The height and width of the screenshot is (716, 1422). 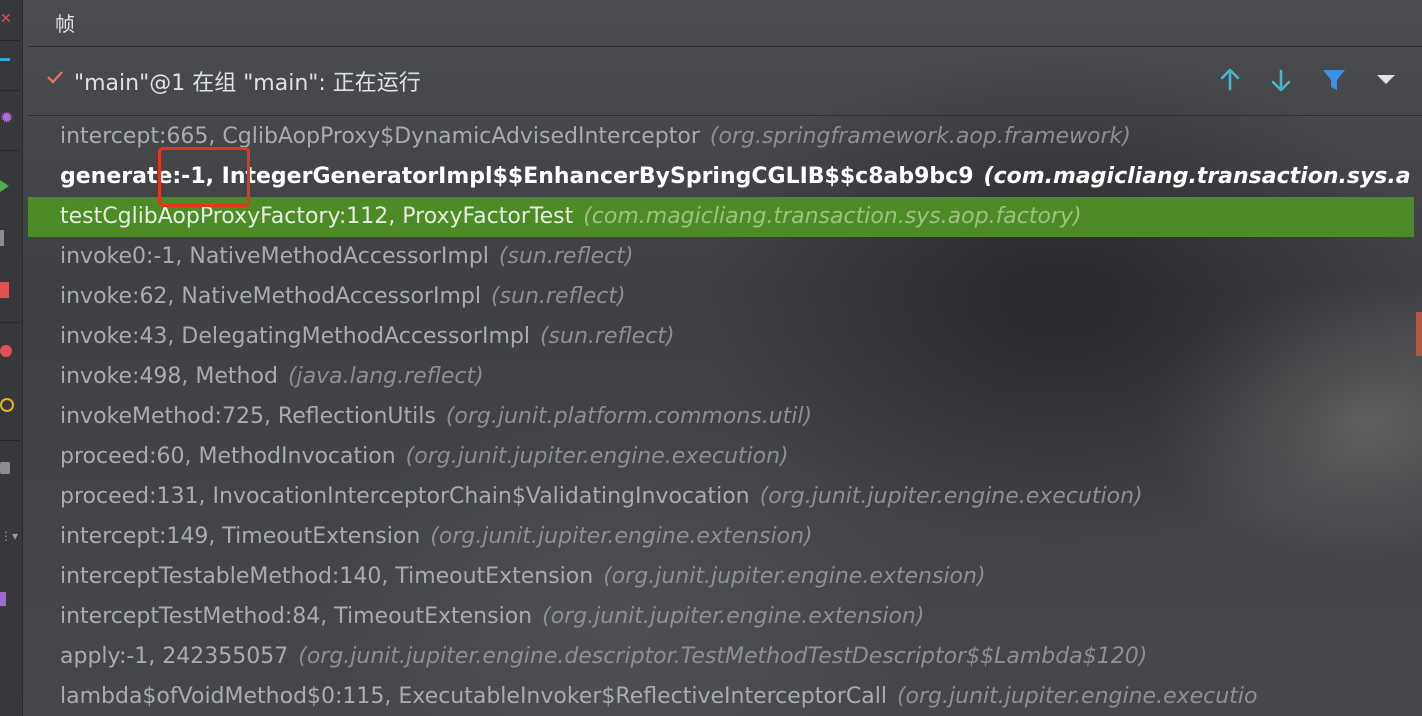 What do you see at coordinates (1419, 334) in the screenshot?
I see `scrollbar-thumb` at bounding box center [1419, 334].